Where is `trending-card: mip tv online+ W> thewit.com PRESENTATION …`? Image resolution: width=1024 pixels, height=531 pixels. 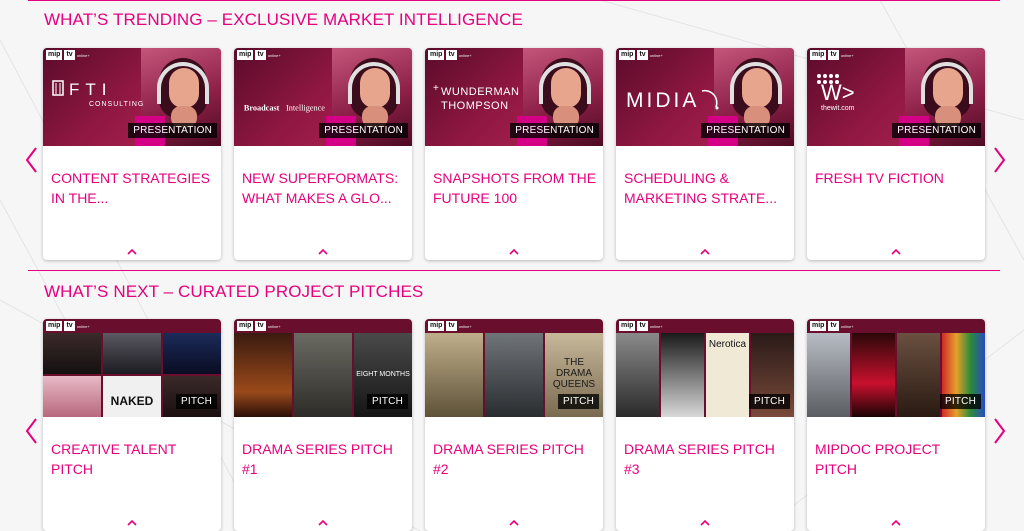 trending-card: mip tv online+ W> thewit.com PRESENTATION … is located at coordinates (896, 154).